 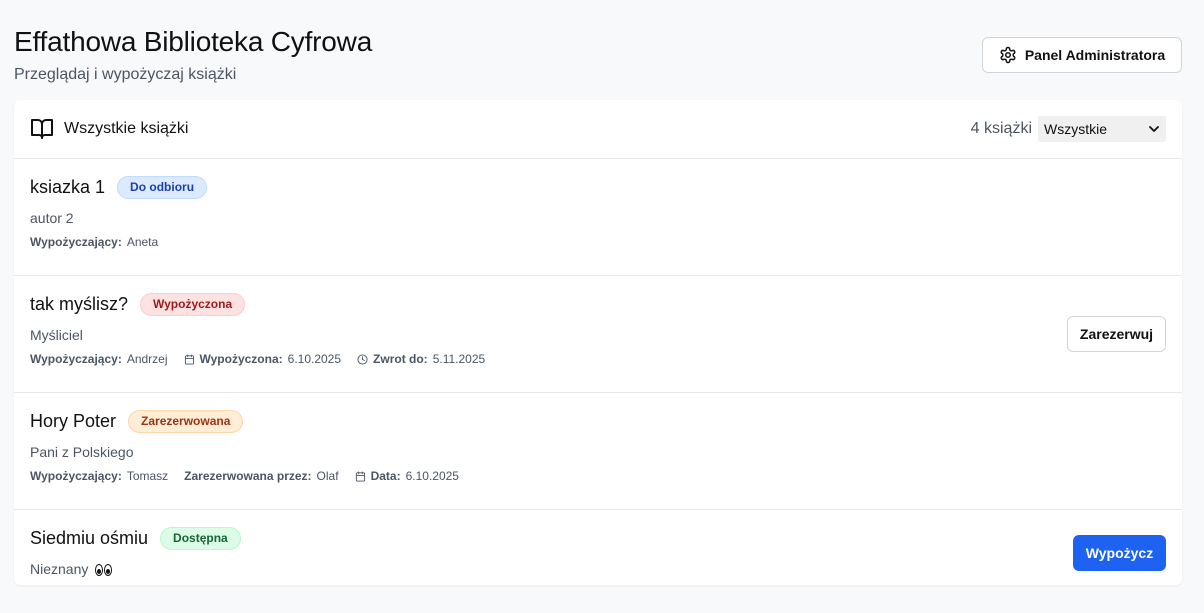 What do you see at coordinates (327, 476) in the screenshot?
I see `reserved-by-name: Olaf` at bounding box center [327, 476].